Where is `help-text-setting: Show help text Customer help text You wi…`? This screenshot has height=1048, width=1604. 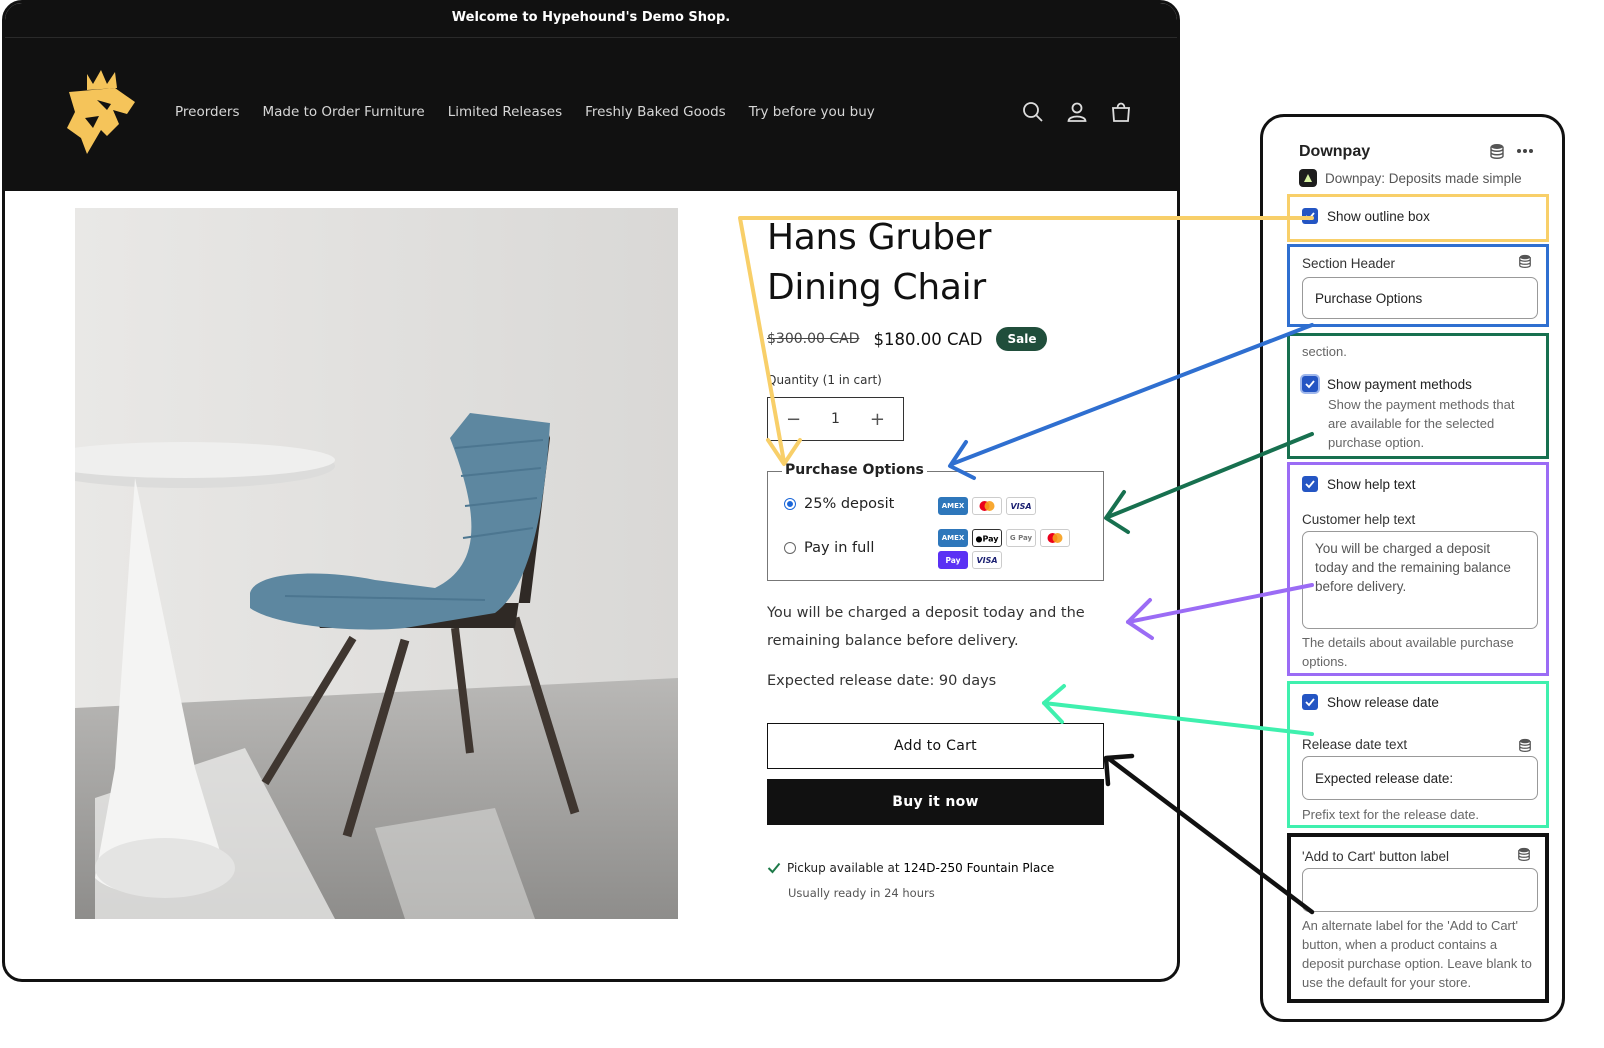 help-text-setting: Show help text Customer help text You wi… is located at coordinates (1418, 569).